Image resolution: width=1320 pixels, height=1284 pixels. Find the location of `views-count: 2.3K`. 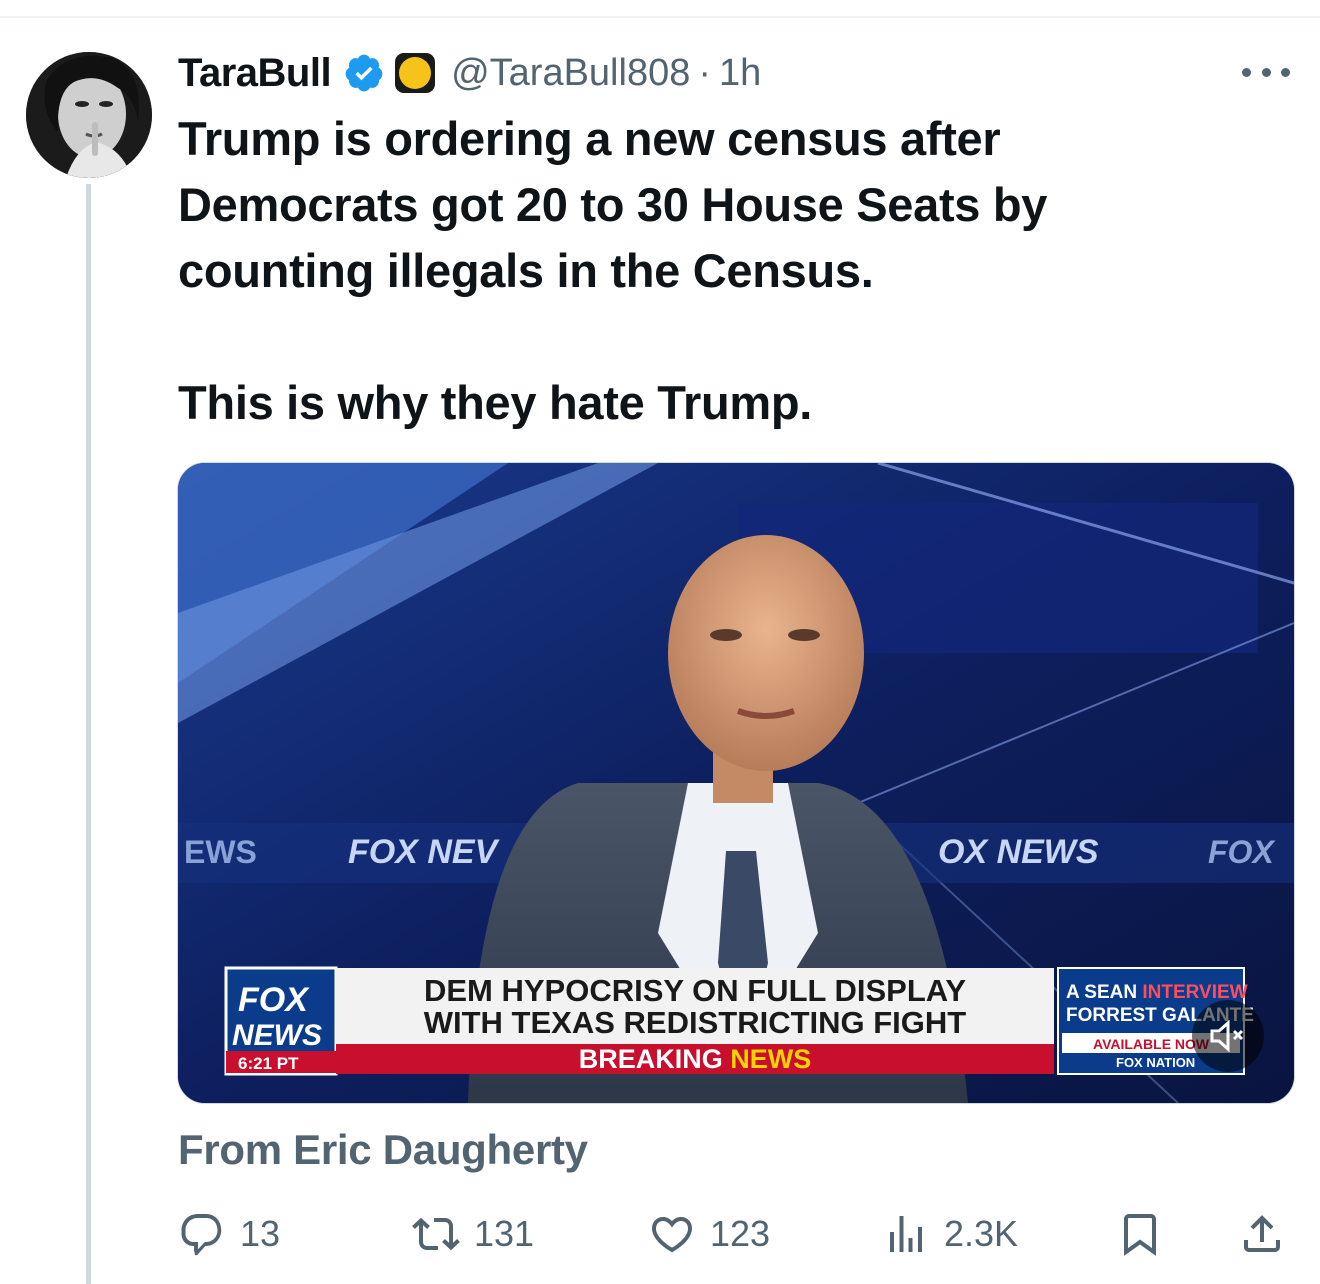

views-count: 2.3K is located at coordinates (981, 1233).